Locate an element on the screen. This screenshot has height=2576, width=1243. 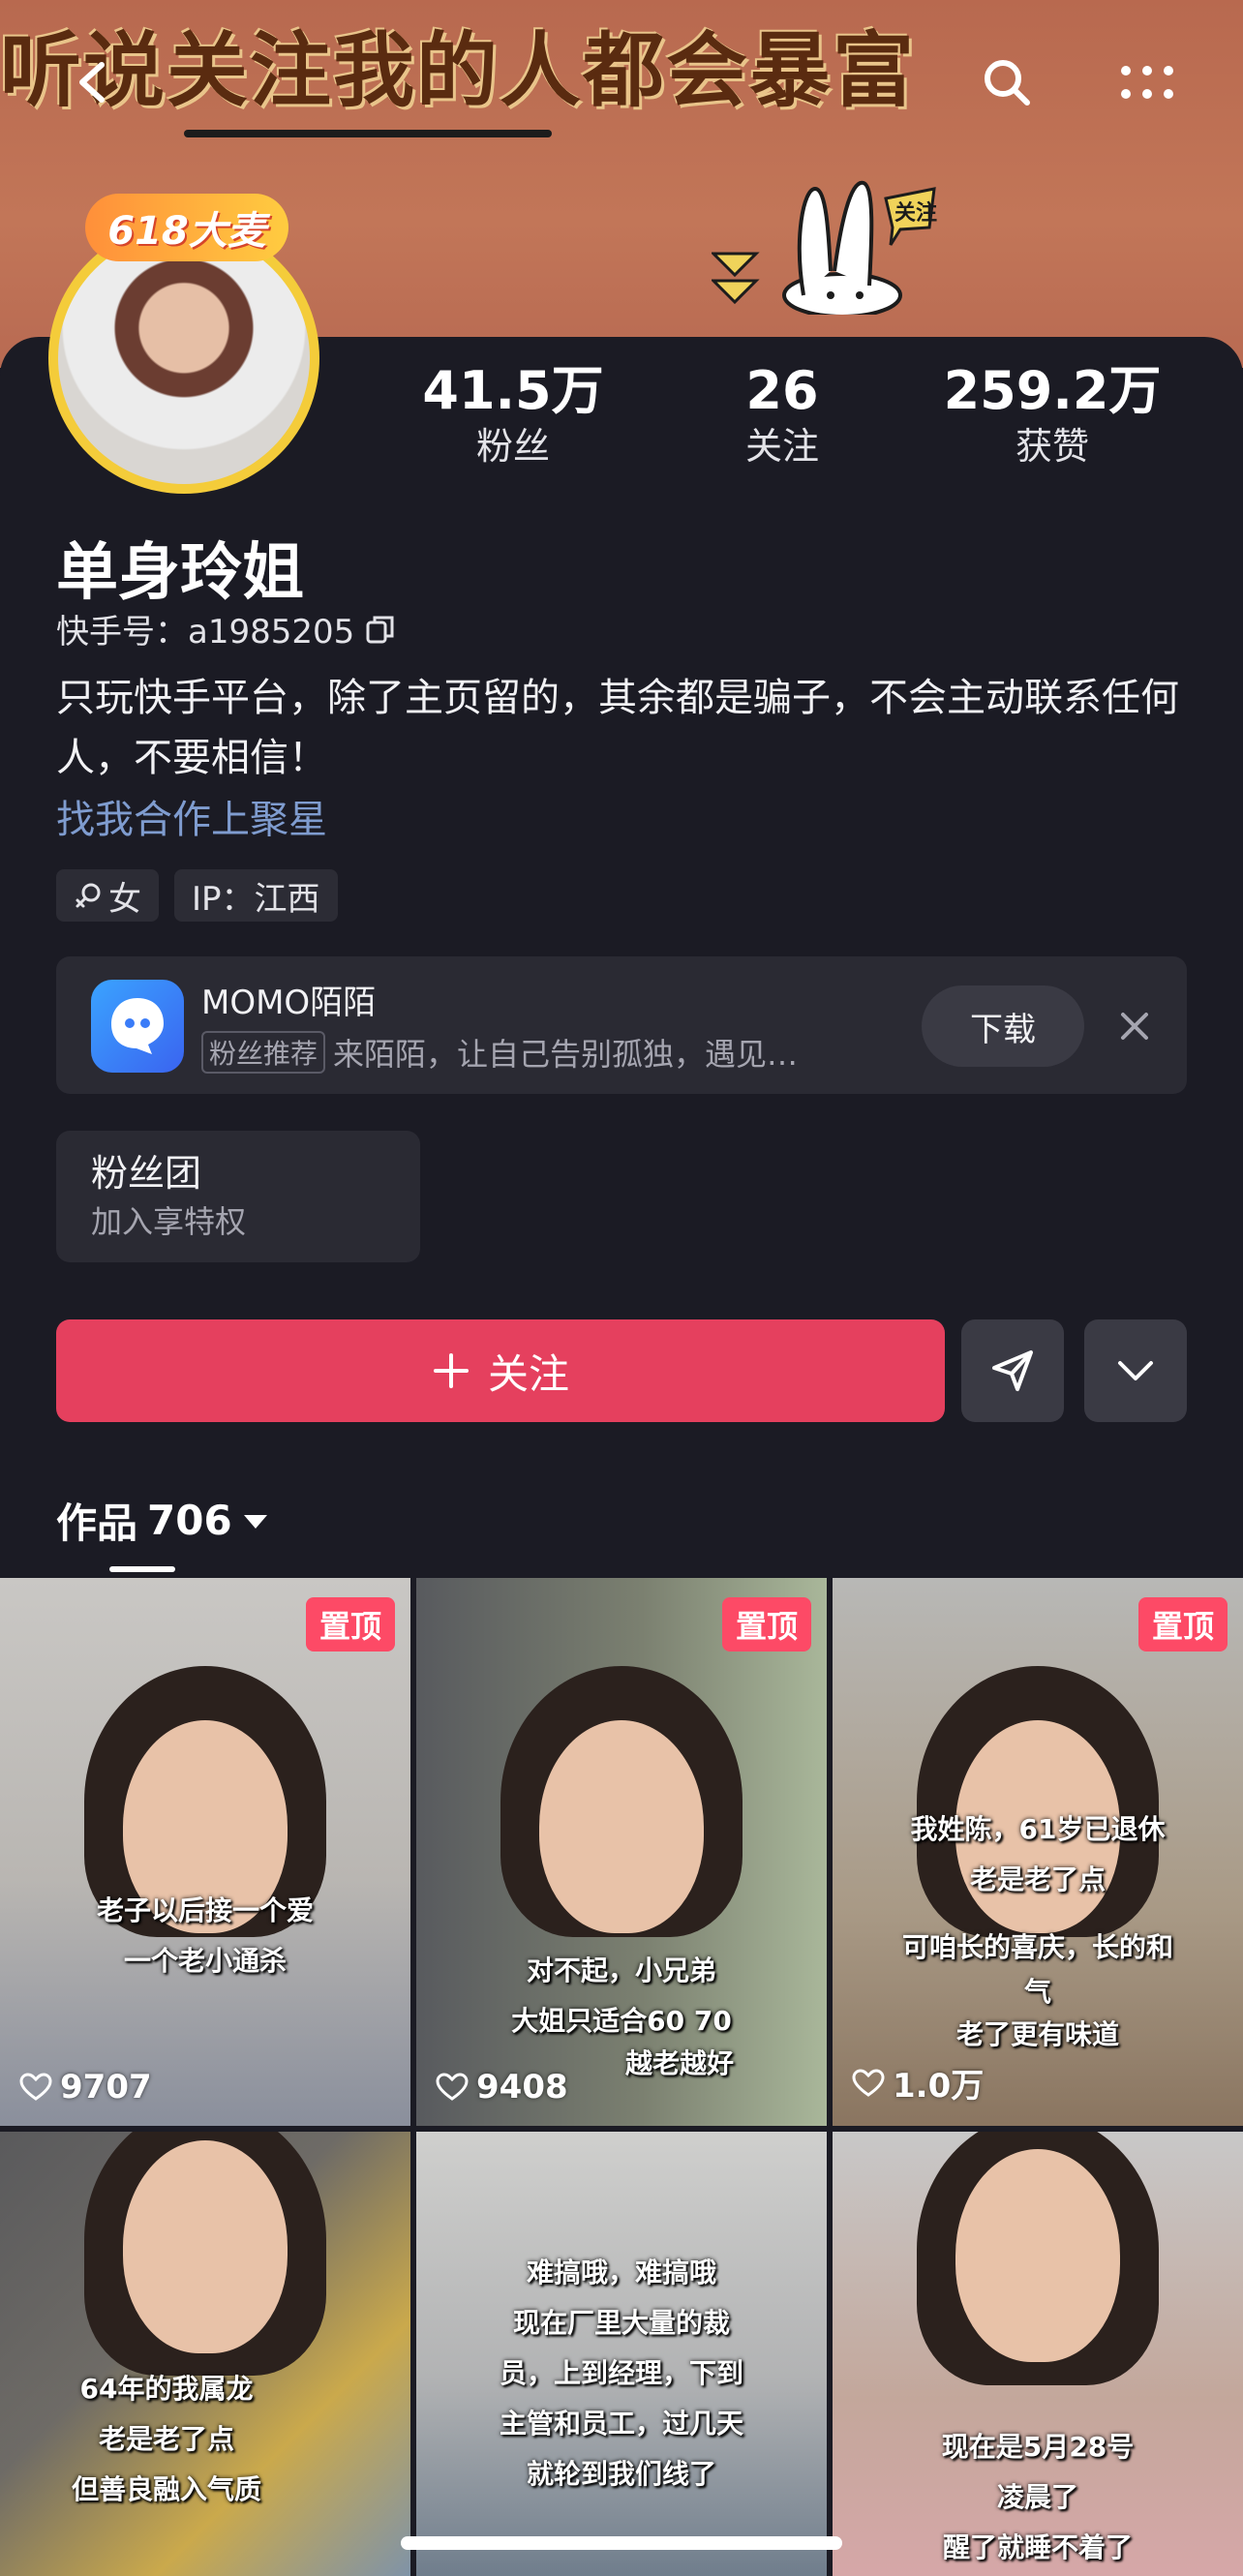
like-count-value: 9408 is located at coordinates (522, 2087).